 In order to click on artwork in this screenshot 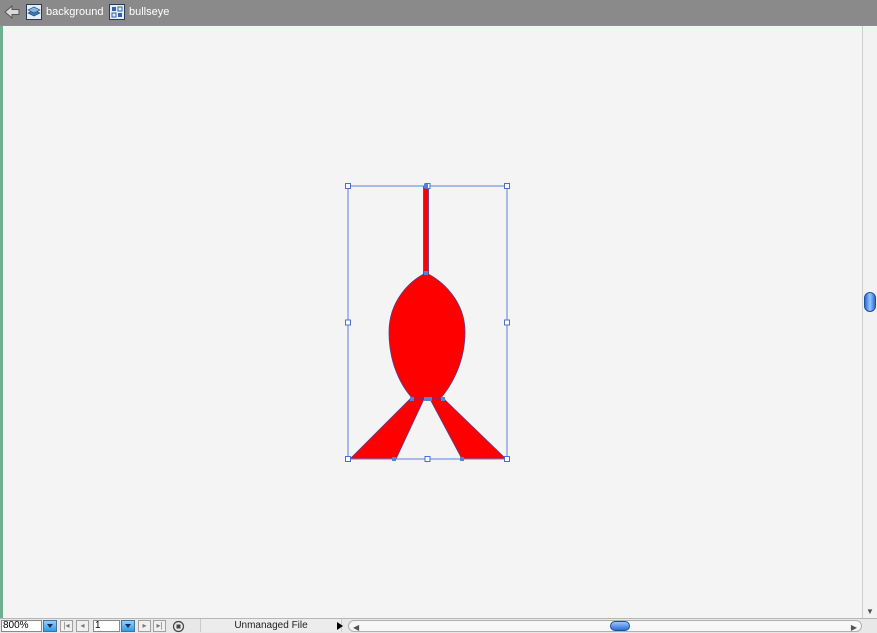, I will do `click(427, 322)`.